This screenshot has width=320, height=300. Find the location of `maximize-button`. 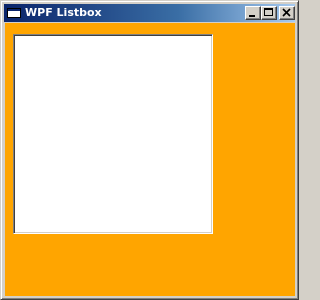

maximize-button is located at coordinates (269, 13).